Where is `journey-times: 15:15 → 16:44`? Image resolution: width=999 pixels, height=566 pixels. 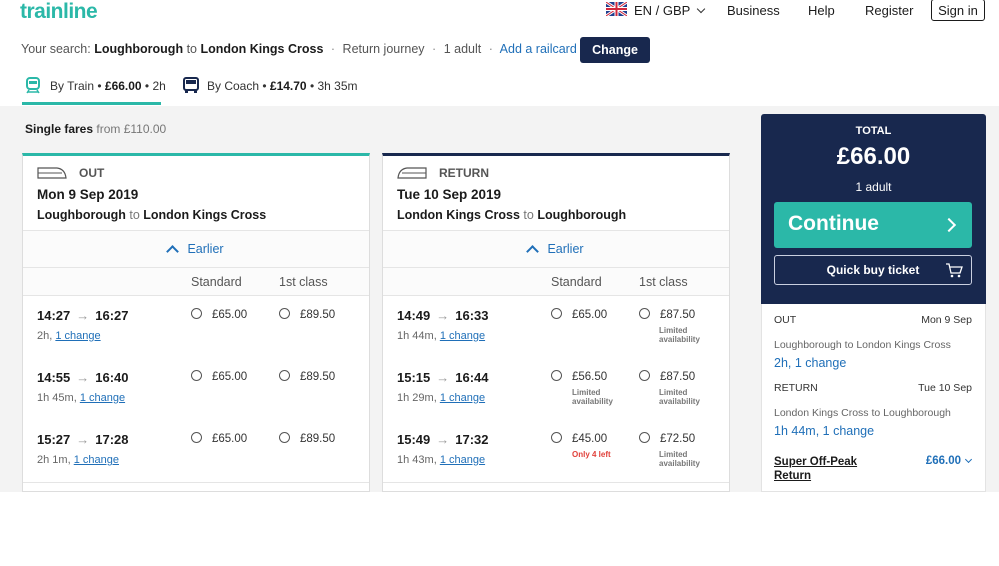
journey-times: 15:15 → 16:44 is located at coordinates (443, 377).